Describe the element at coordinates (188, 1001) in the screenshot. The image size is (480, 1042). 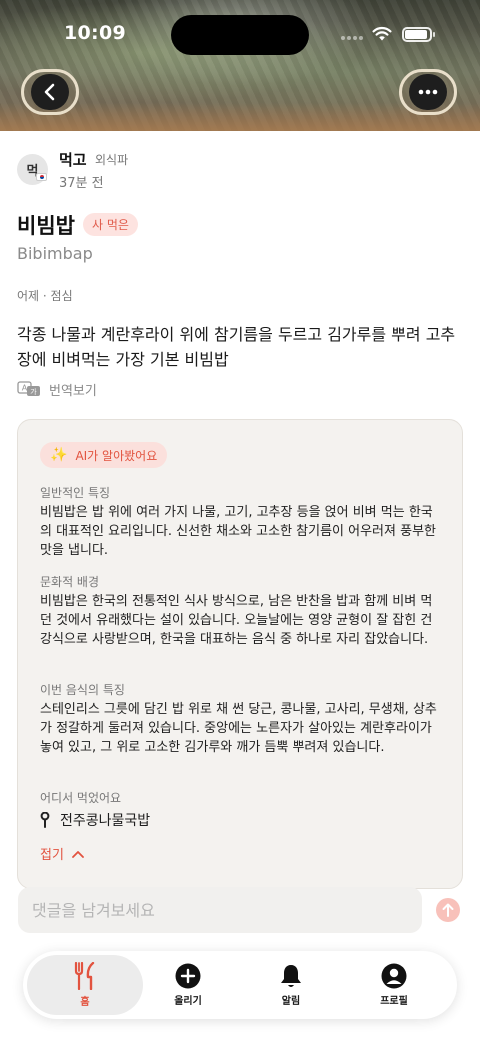
I see `tab-upload-label: 올리기` at that location.